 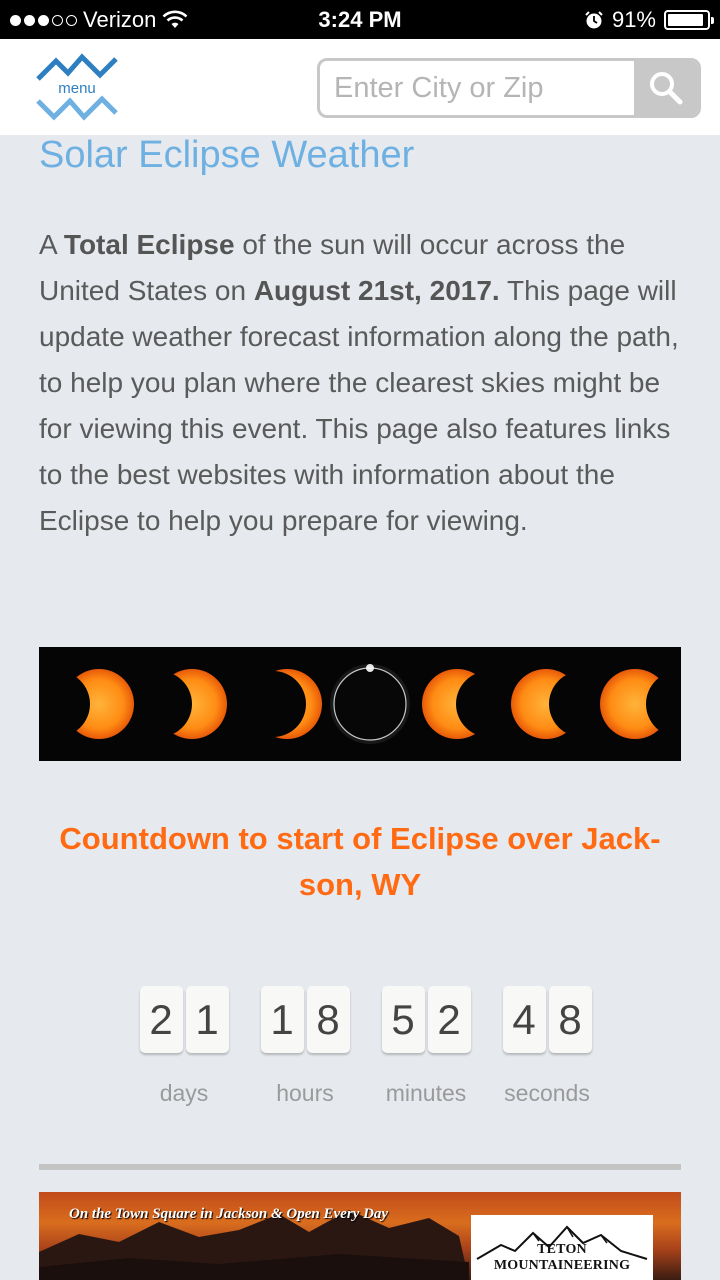 I want to click on highlight-total-eclipse: Total Eclipse, so click(x=149, y=244).